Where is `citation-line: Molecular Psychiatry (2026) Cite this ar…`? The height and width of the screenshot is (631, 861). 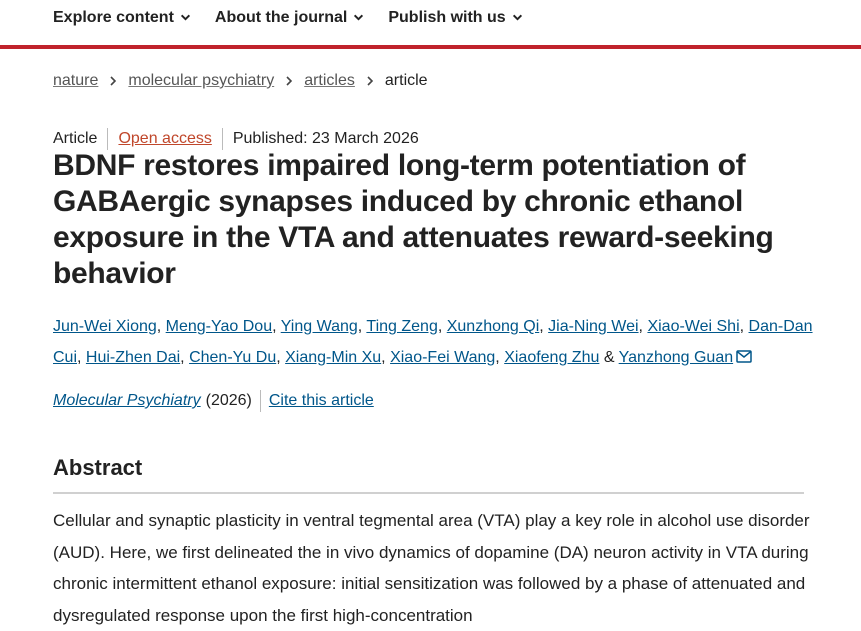
citation-line: Molecular Psychiatry (2026) Cite this ar… is located at coordinates (213, 401).